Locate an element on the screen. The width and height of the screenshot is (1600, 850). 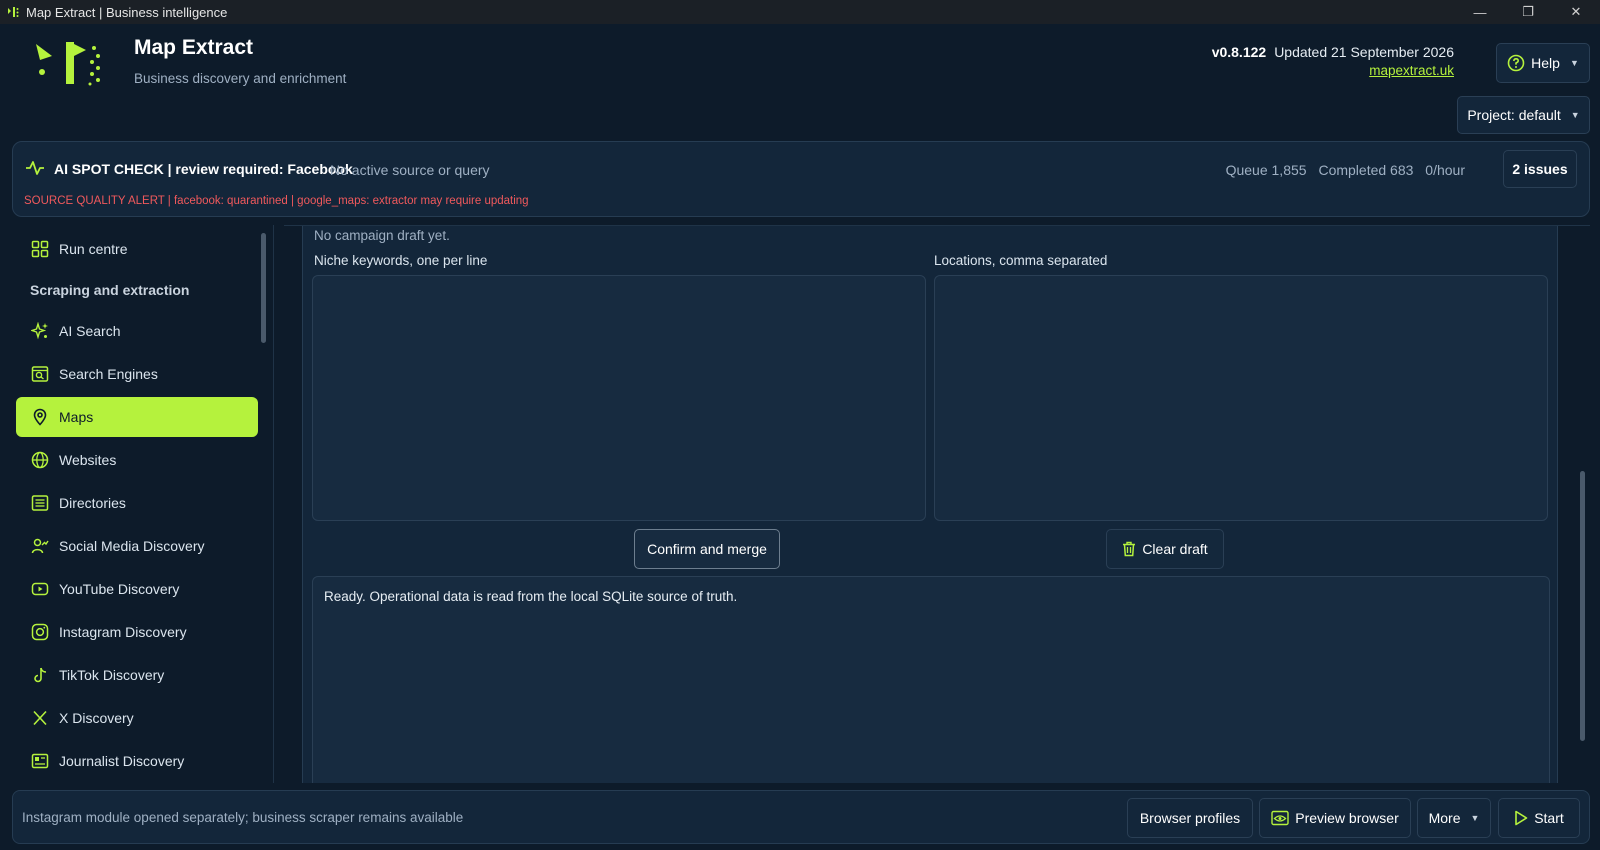
clear-draft-button: Clear draft is located at coordinates (1165, 549).